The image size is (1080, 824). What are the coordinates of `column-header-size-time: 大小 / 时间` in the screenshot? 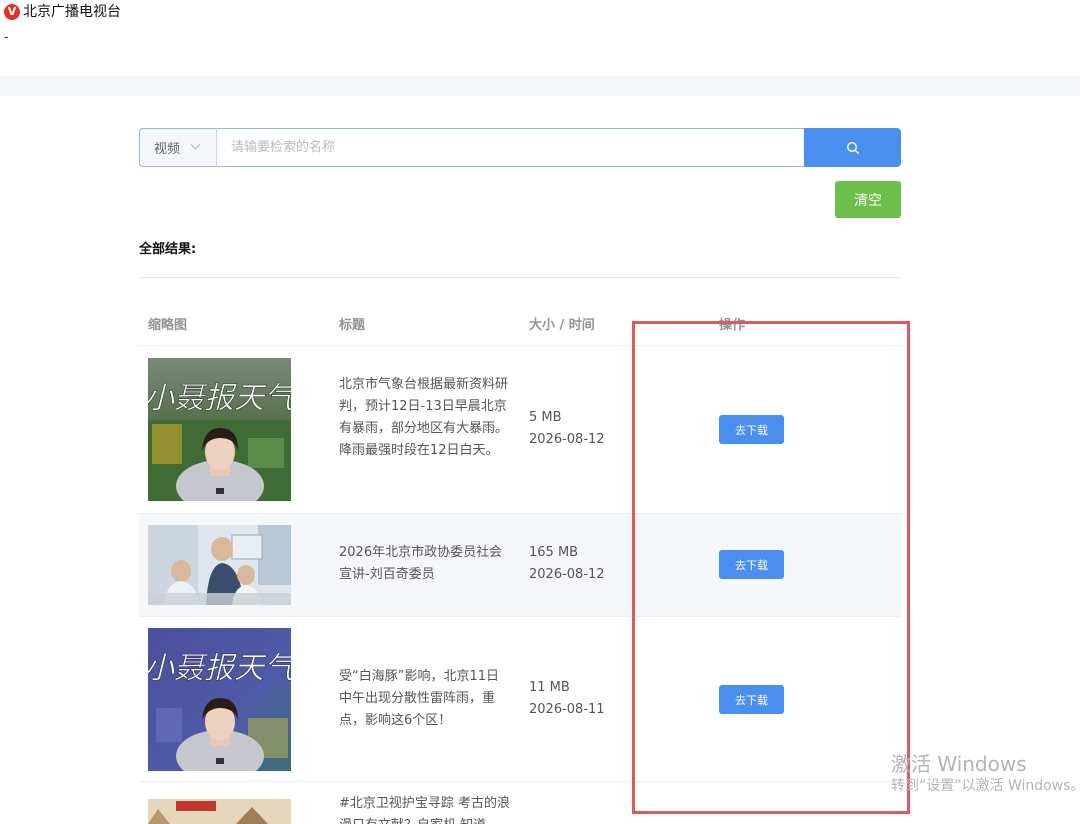 It's located at (562, 325).